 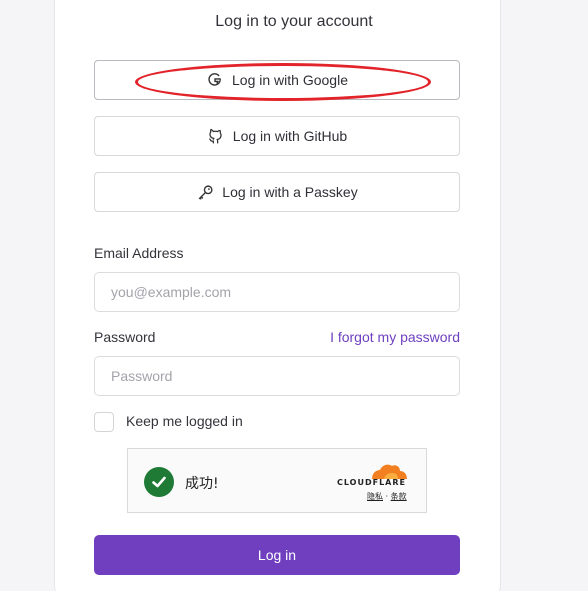 I want to click on checkmark-icon, so click(x=159, y=482).